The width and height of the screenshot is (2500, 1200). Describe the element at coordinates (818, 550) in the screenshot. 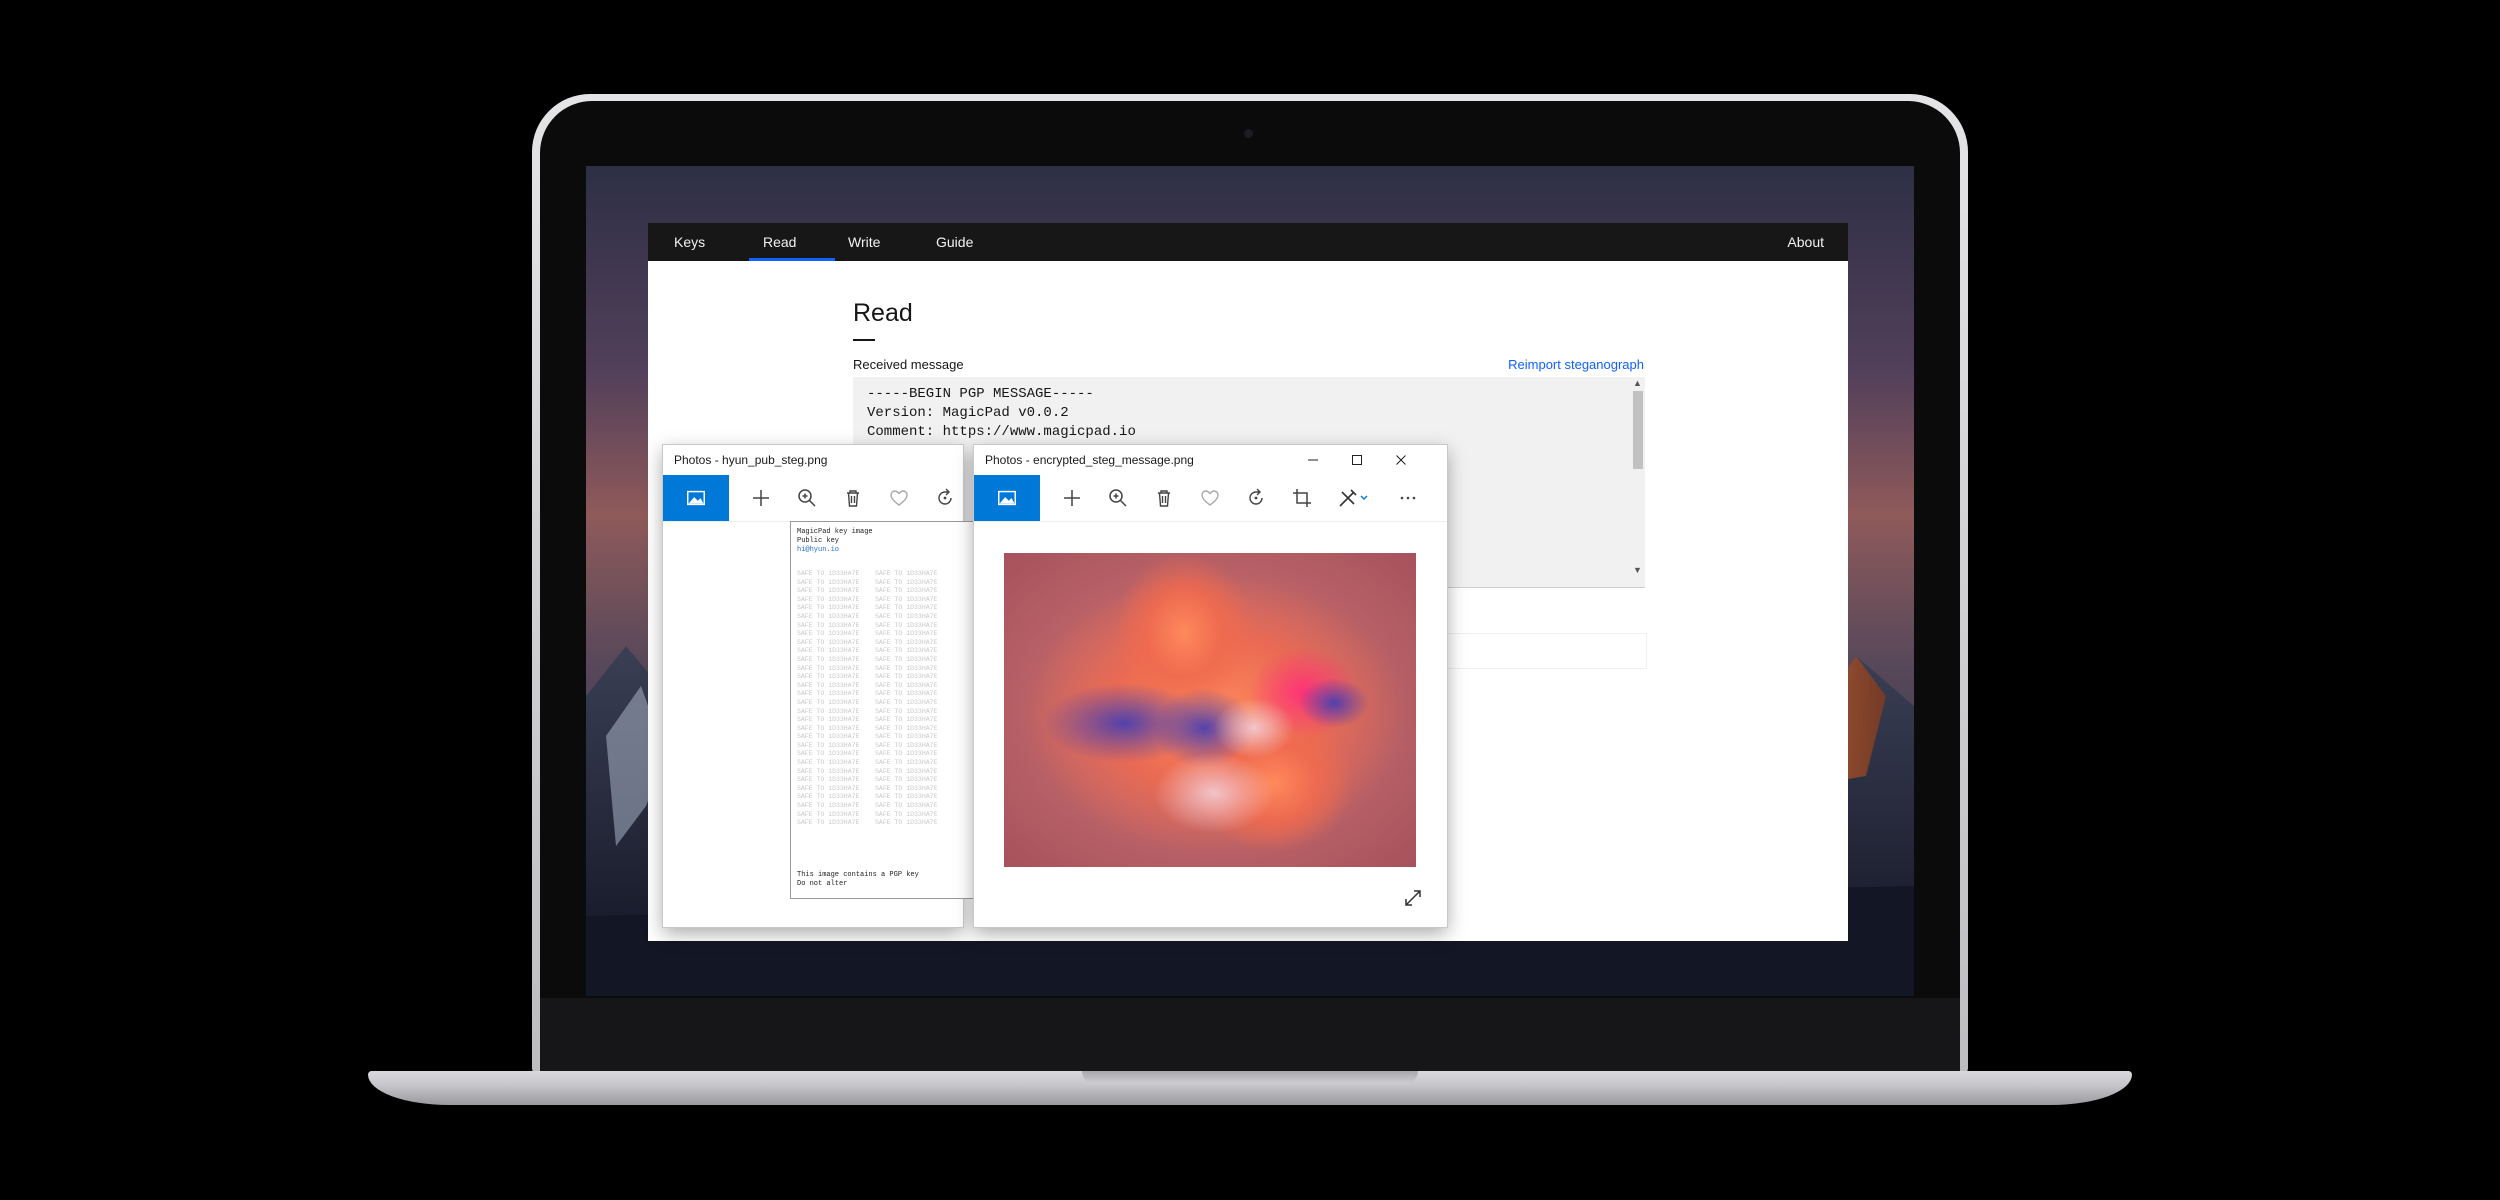

I see `key-image-email: hi@hyun.io` at that location.